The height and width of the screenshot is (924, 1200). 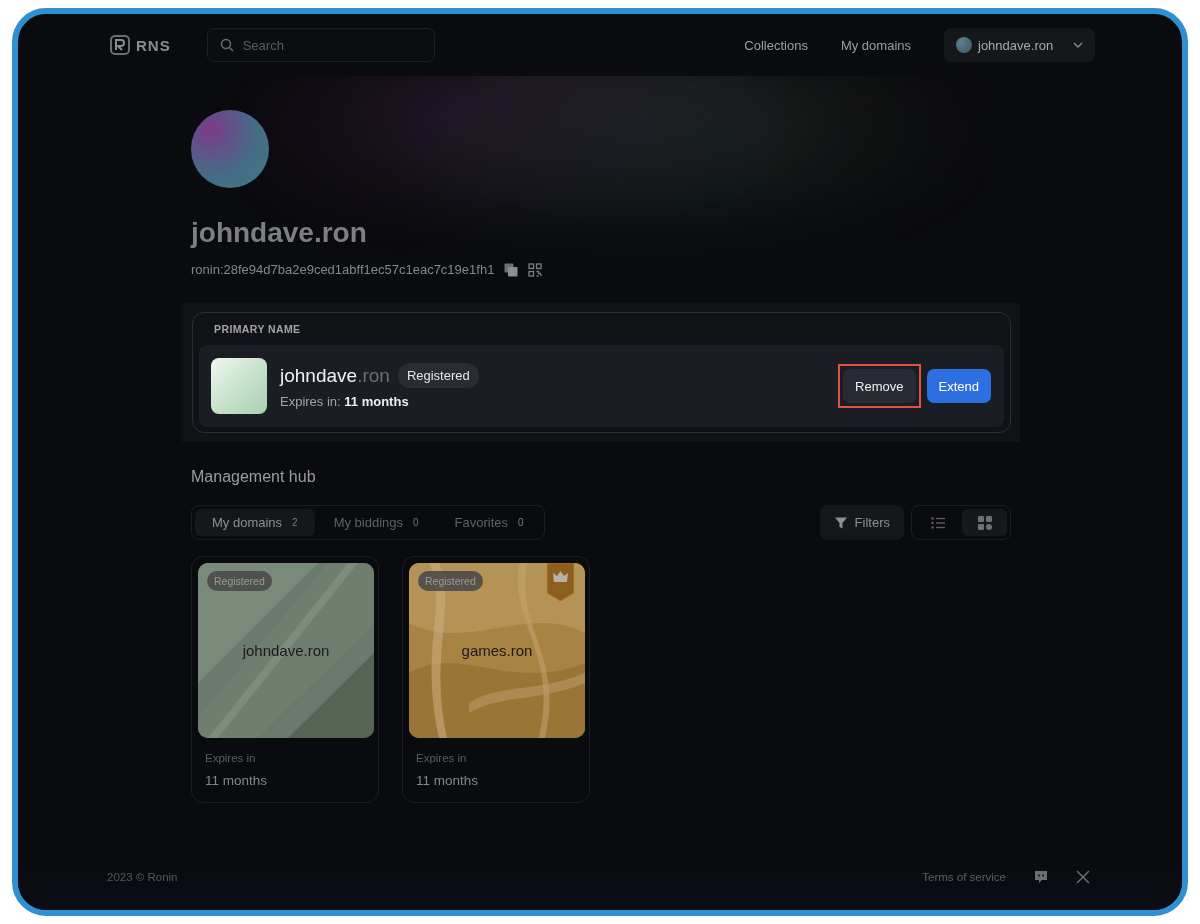 I want to click on logo-icon, so click(x=120, y=45).